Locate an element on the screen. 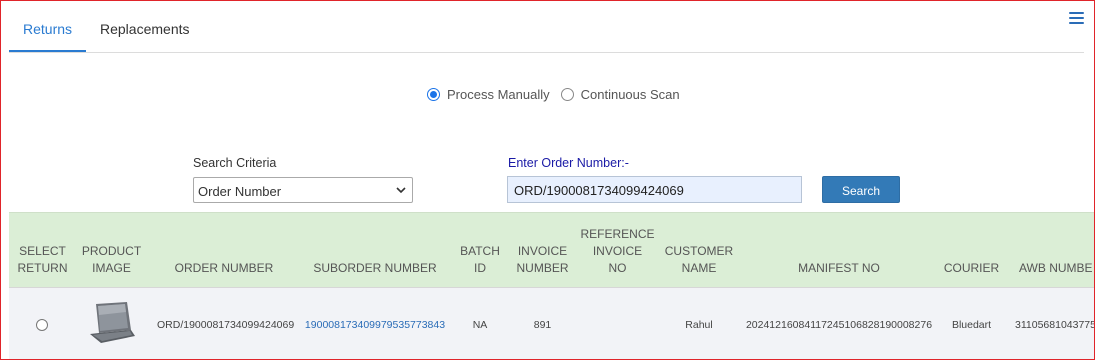  header-customer-name: CUSTOMER NAME is located at coordinates (699, 259).